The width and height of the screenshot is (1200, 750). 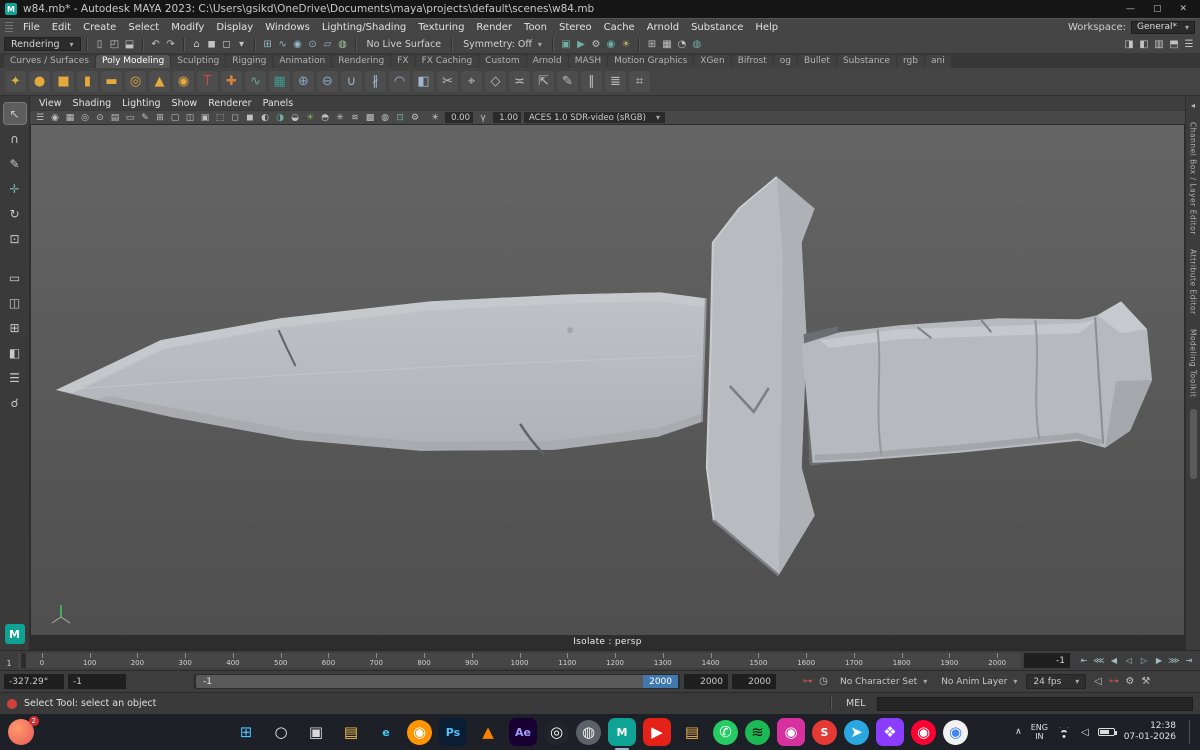 What do you see at coordinates (15, 352) in the screenshot?
I see `layout-outliner-icon: ◧` at bounding box center [15, 352].